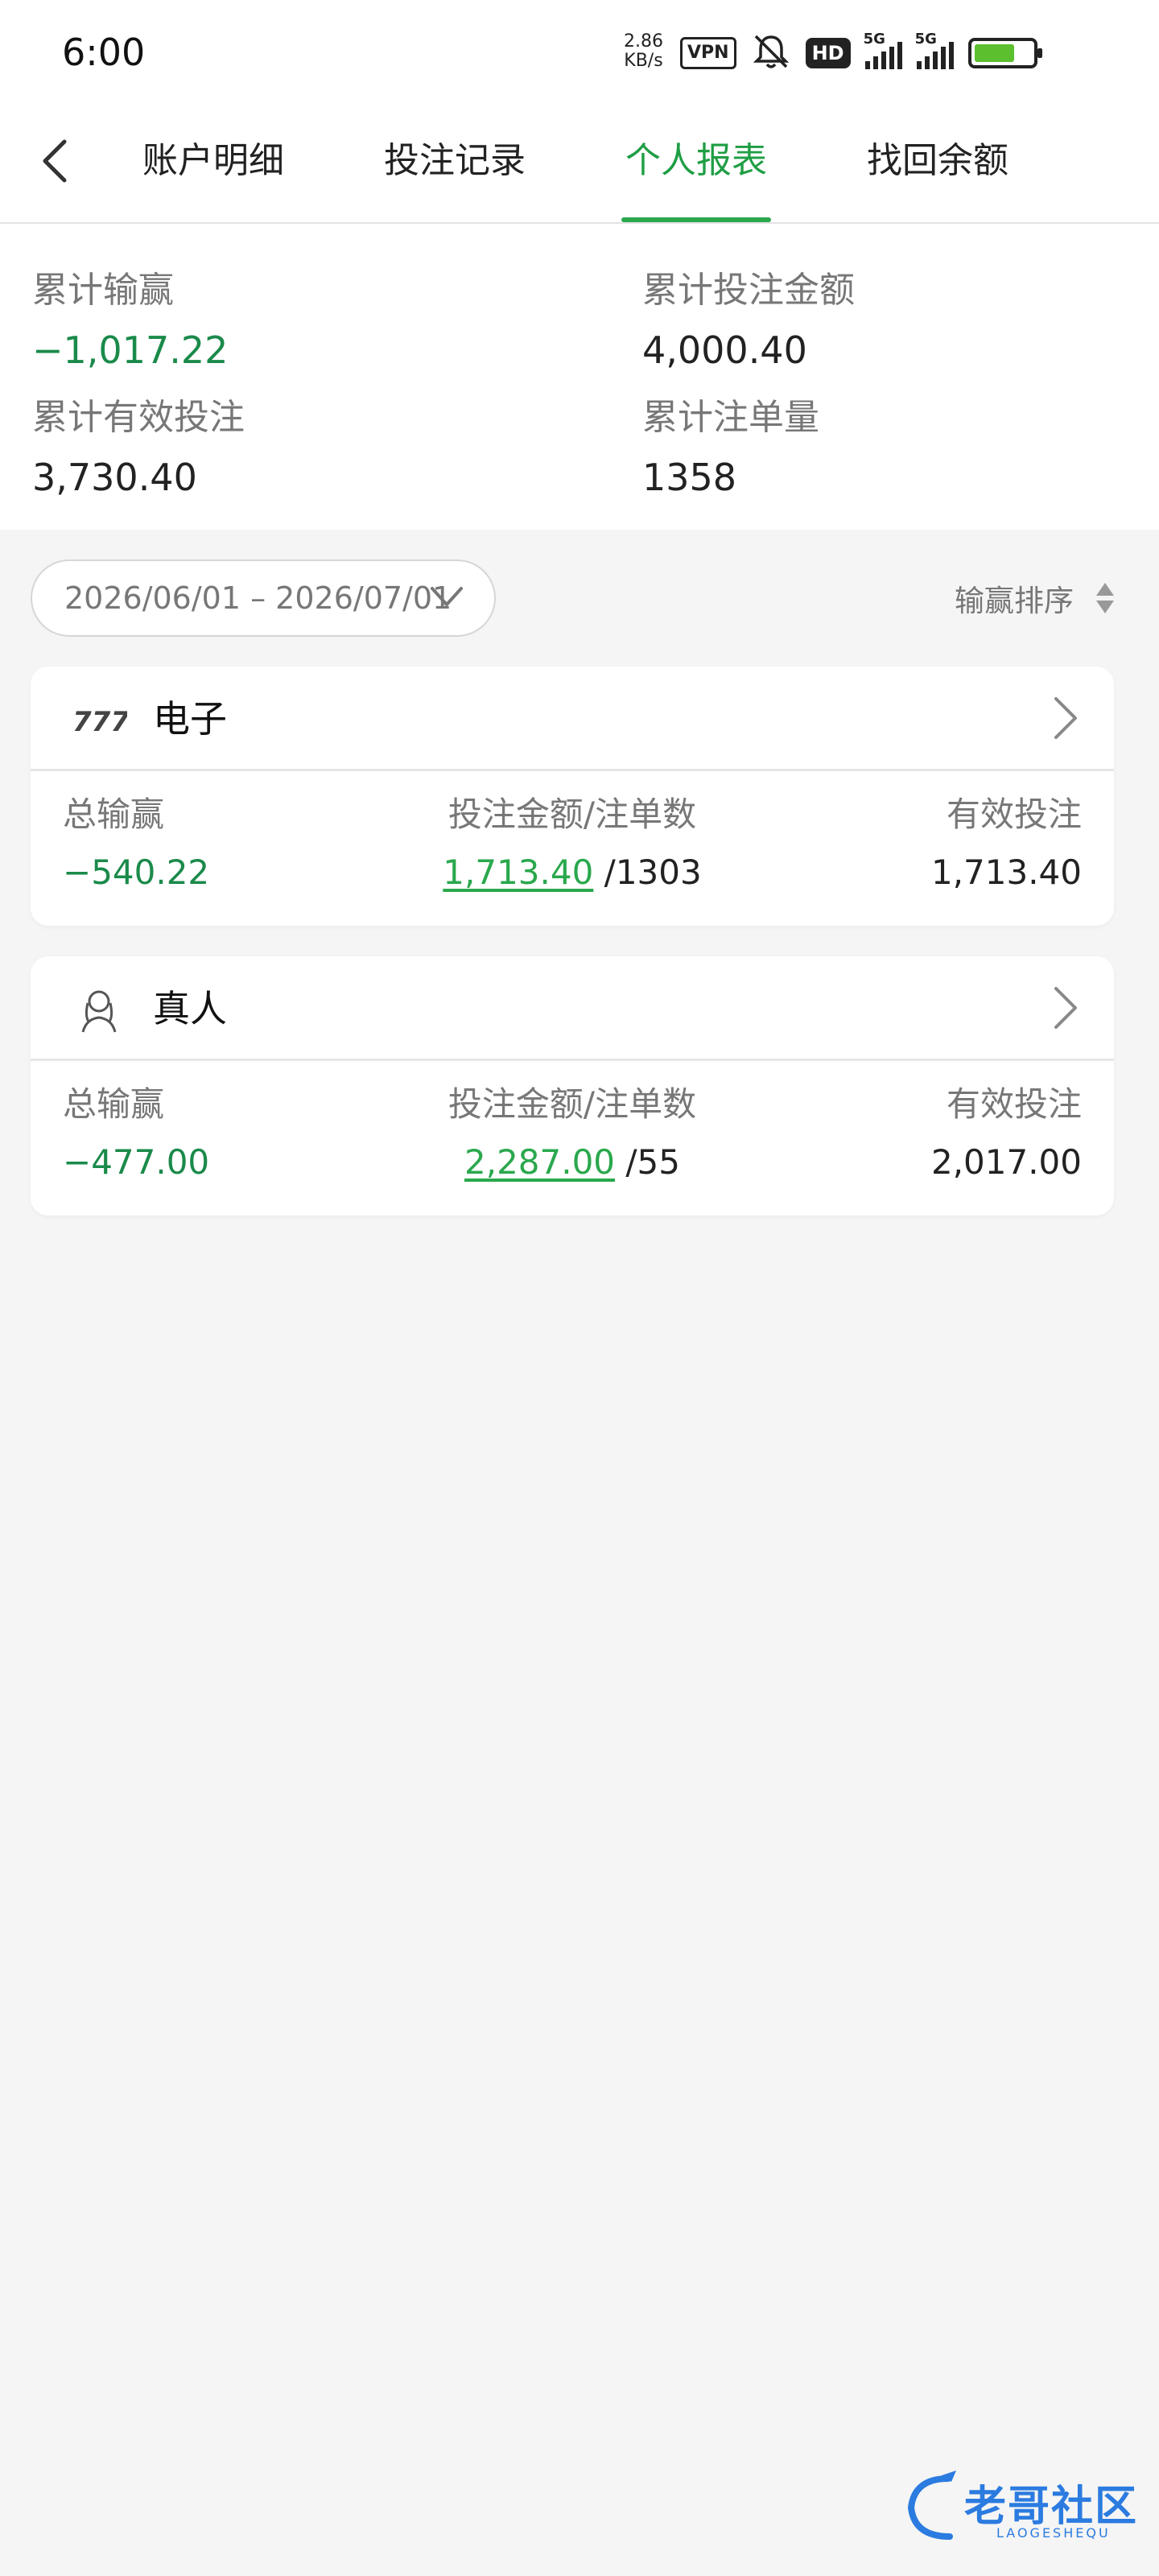 The width and height of the screenshot is (1159, 2576). I want to click on sort-label: 输赢排序, so click(1014, 601).